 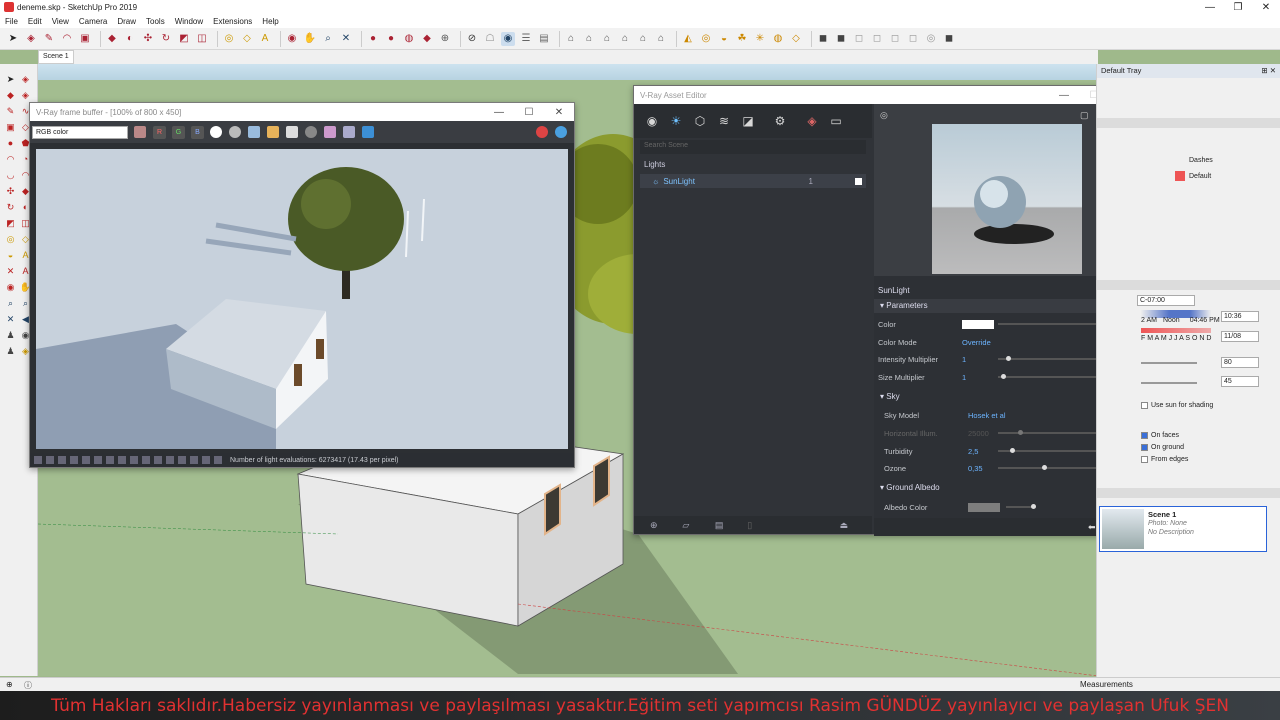 I want to click on vfb-blue-channel: B, so click(x=197, y=132).